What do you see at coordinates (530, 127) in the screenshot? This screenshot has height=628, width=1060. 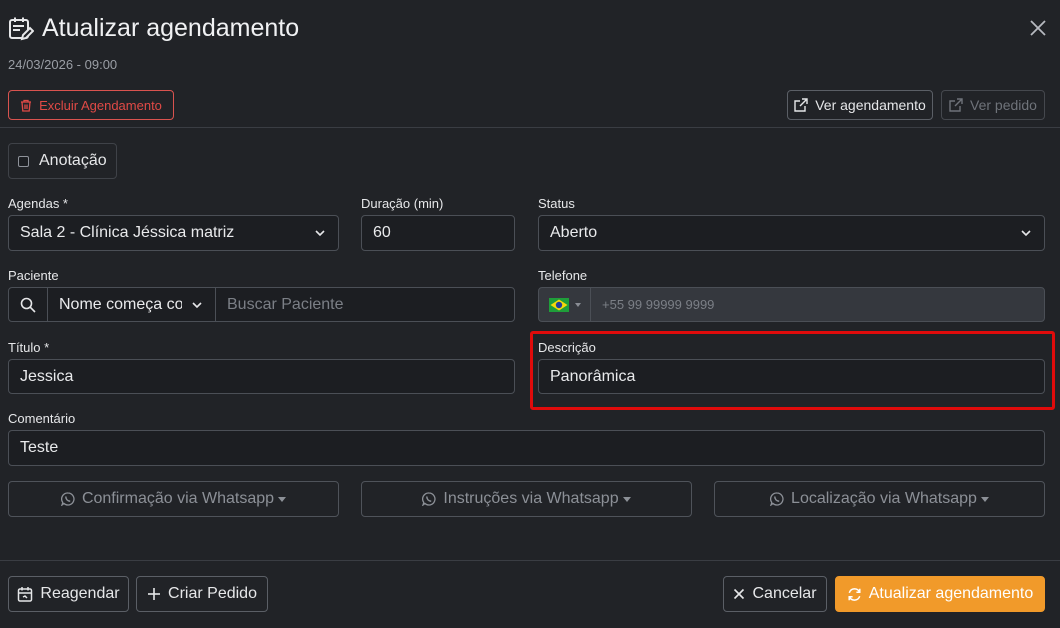 I see `header-divider` at bounding box center [530, 127].